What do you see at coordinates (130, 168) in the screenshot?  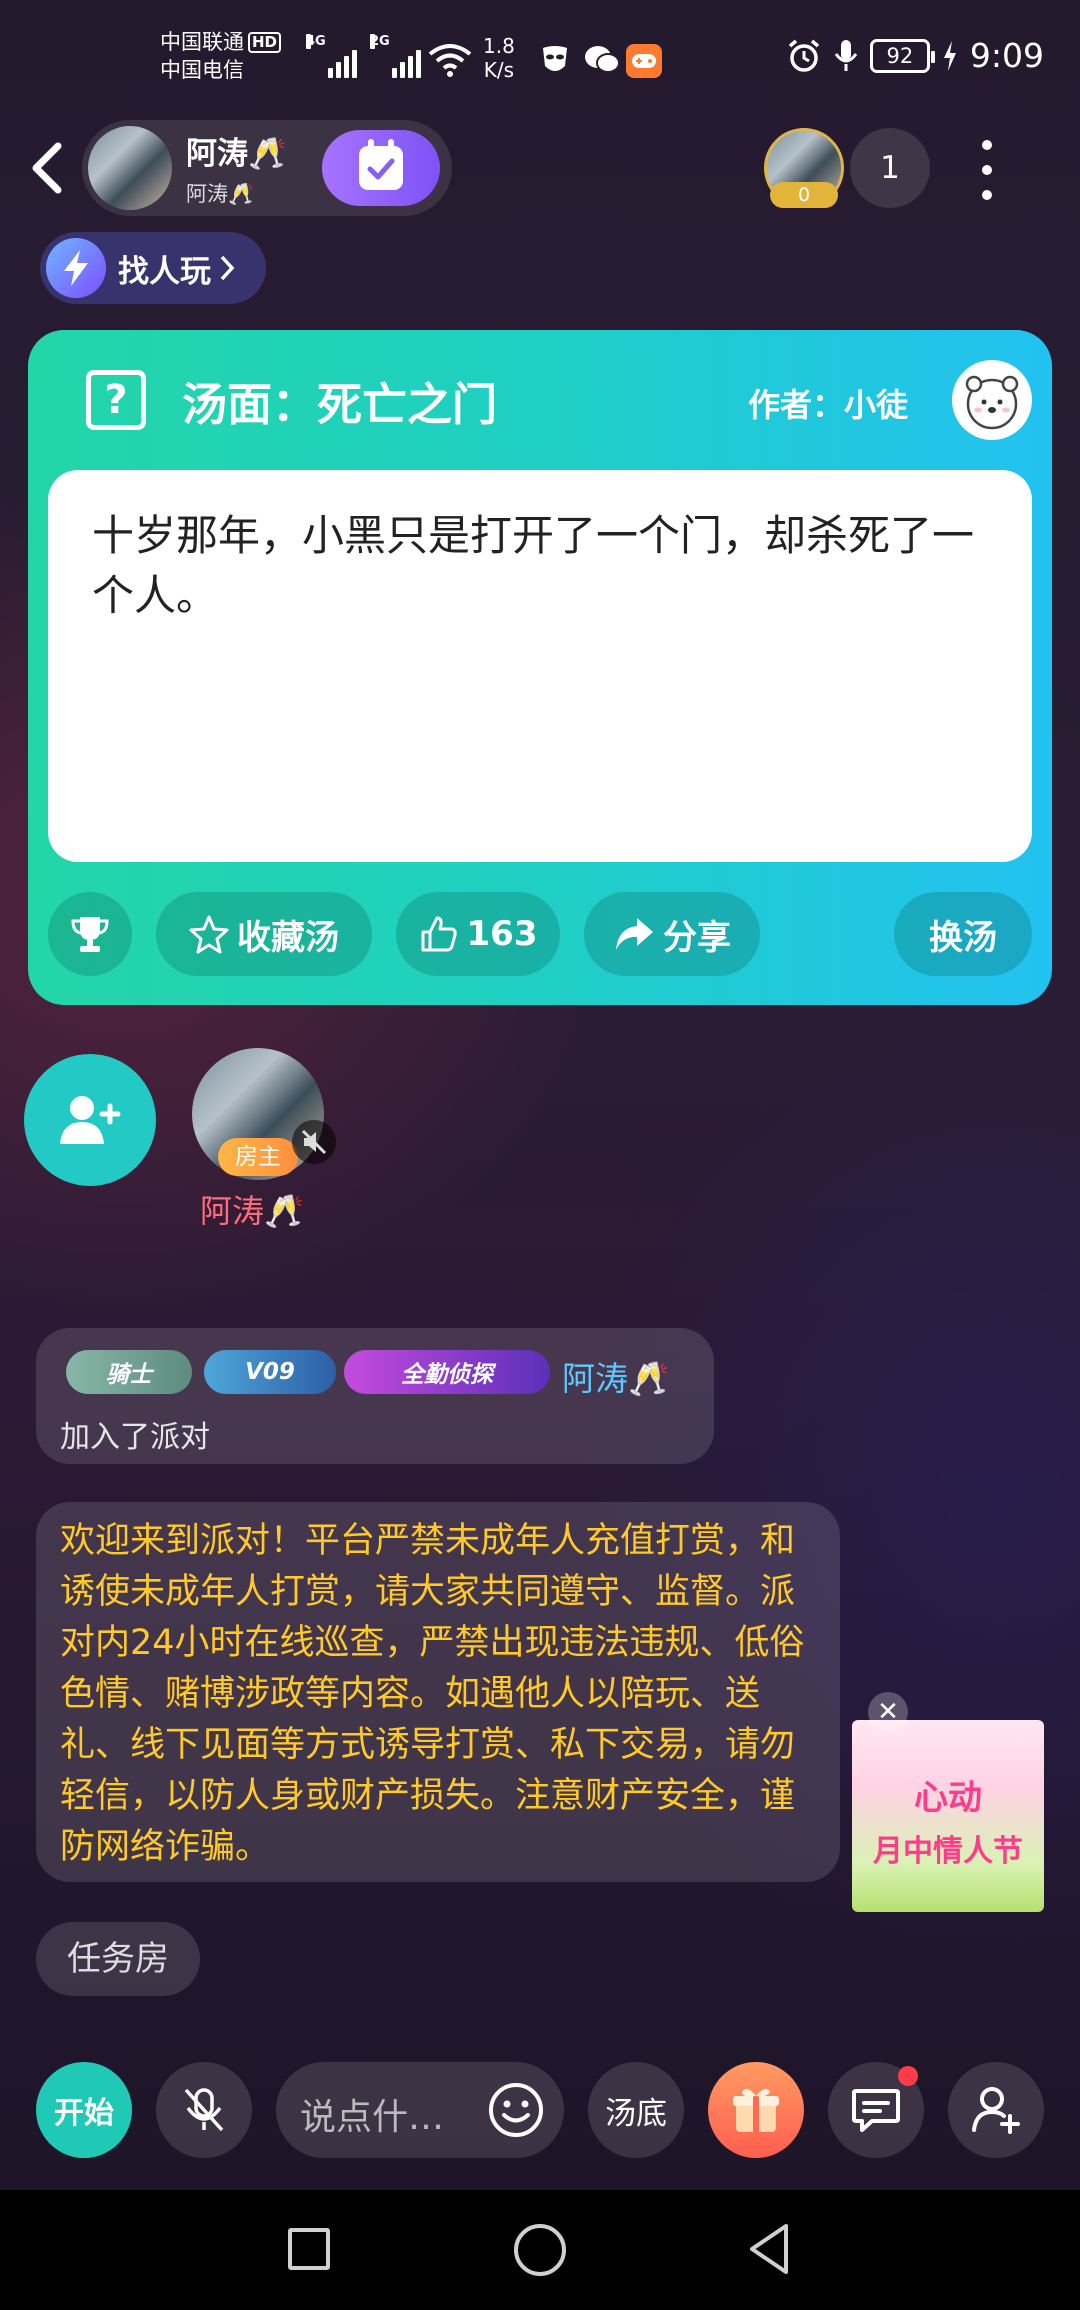 I see `host-avatar` at bounding box center [130, 168].